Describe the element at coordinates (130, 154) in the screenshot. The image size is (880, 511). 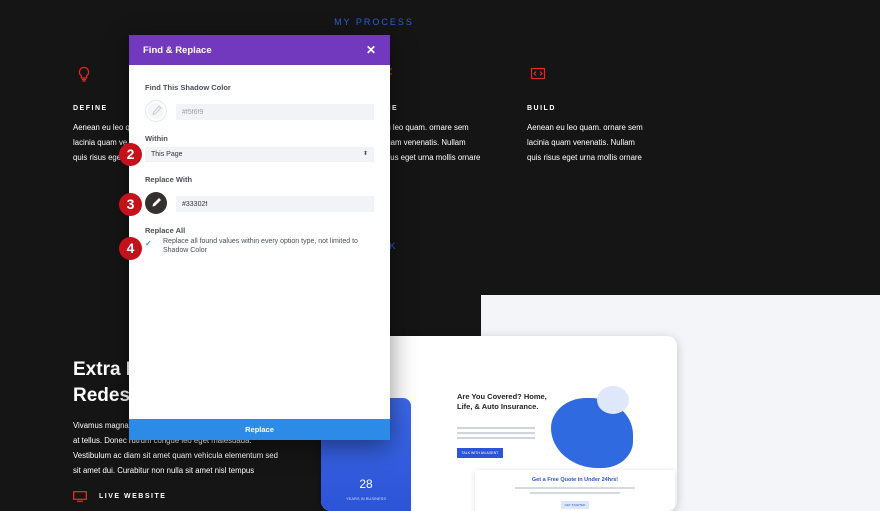
I see `step-marker: 2` at that location.